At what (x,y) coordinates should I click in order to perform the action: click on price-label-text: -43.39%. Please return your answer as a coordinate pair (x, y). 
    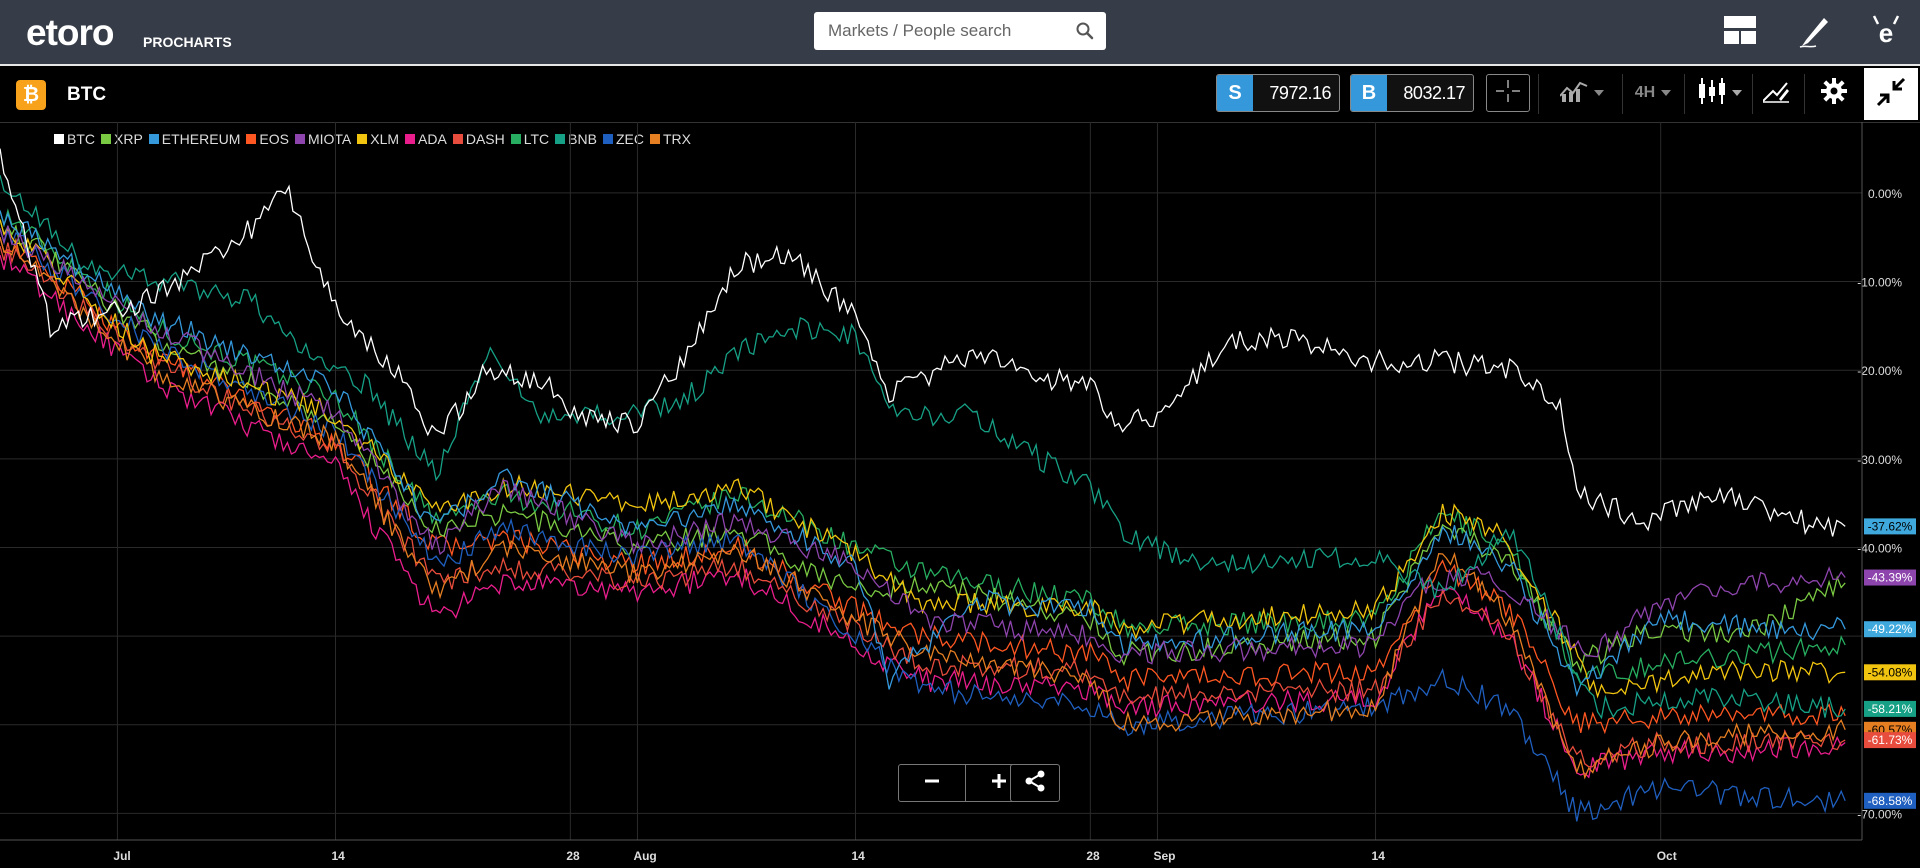
    Looking at the image, I should click on (1890, 578).